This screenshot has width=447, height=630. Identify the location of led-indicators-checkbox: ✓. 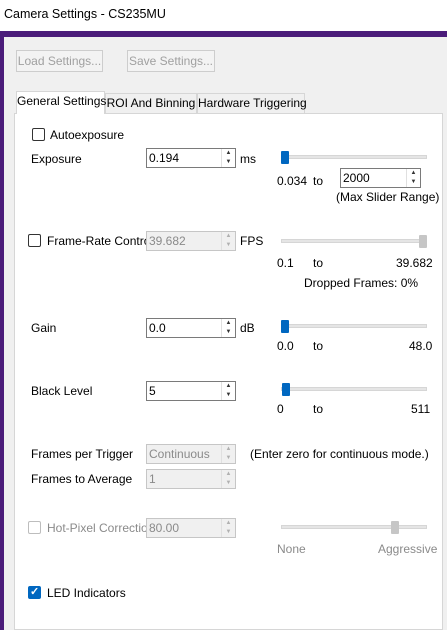
(34, 592).